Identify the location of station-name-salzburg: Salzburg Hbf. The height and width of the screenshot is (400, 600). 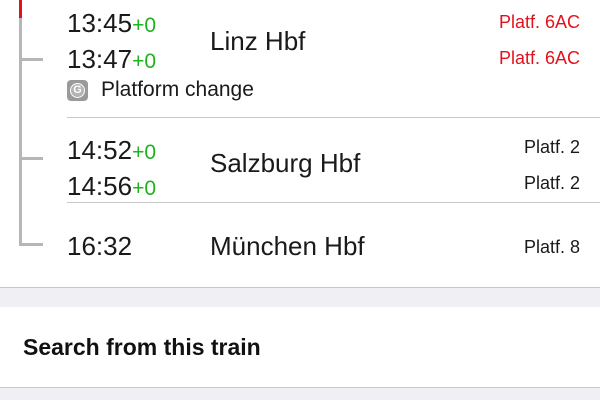
(285, 163).